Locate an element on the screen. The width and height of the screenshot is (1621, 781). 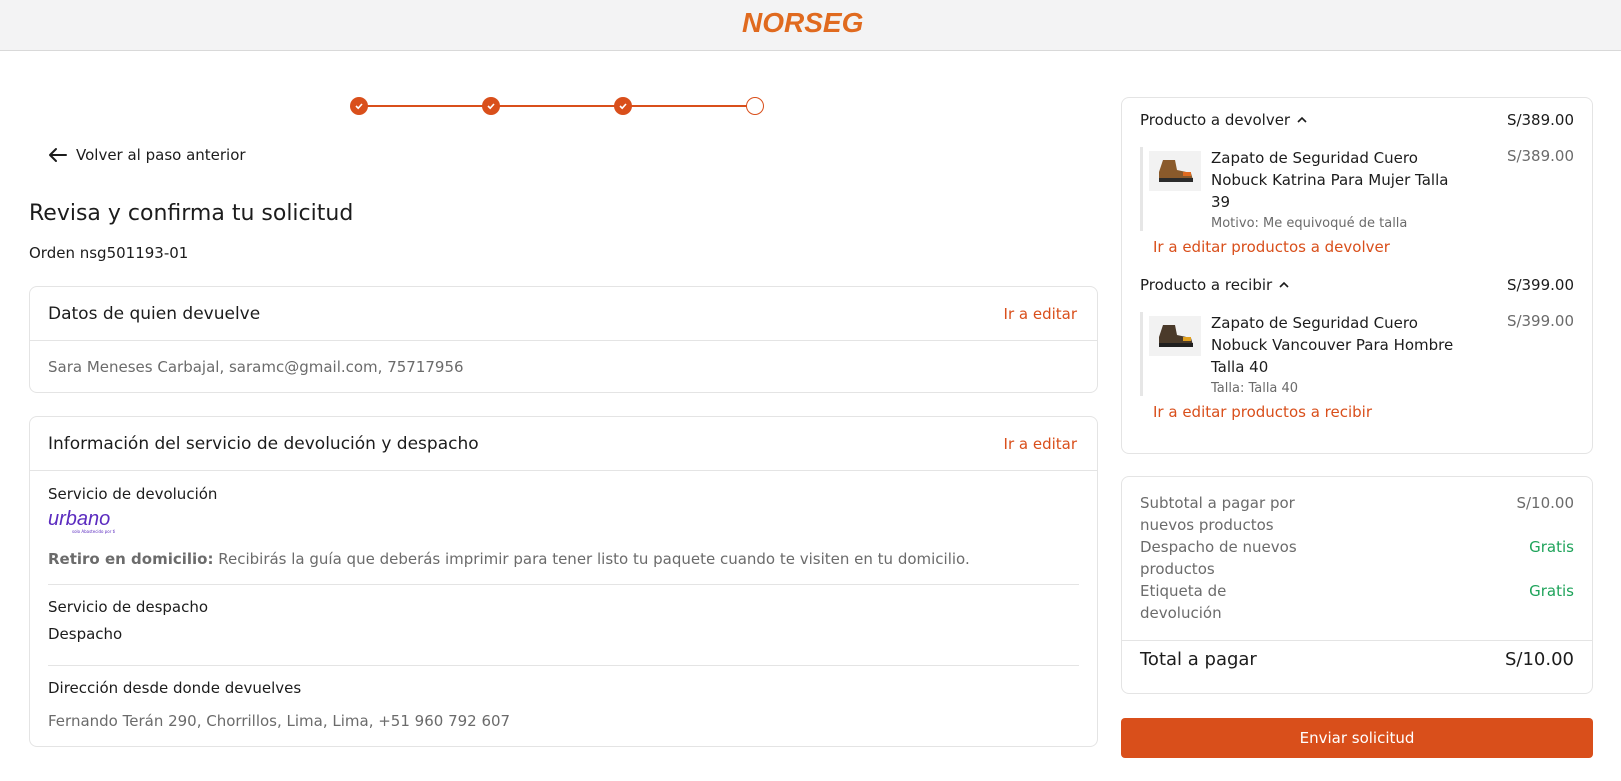
send-request-button: Enviar solicitud is located at coordinates (1357, 738).